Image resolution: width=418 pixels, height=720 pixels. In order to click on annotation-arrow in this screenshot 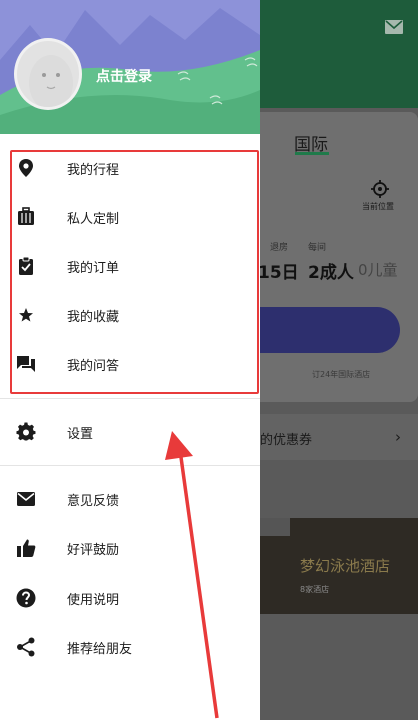, I will do `click(192, 575)`.